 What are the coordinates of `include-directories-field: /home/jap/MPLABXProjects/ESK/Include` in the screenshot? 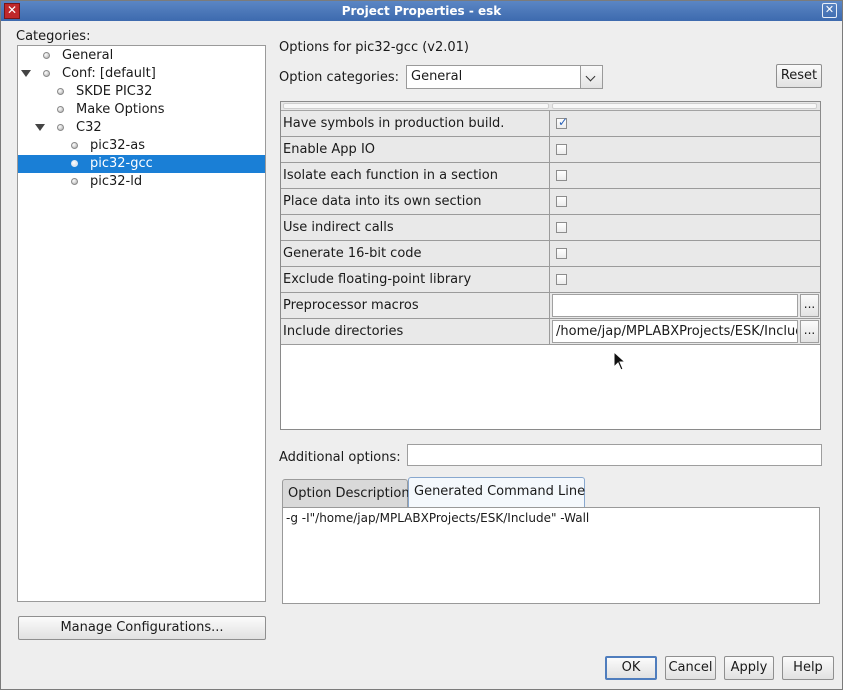 It's located at (675, 331).